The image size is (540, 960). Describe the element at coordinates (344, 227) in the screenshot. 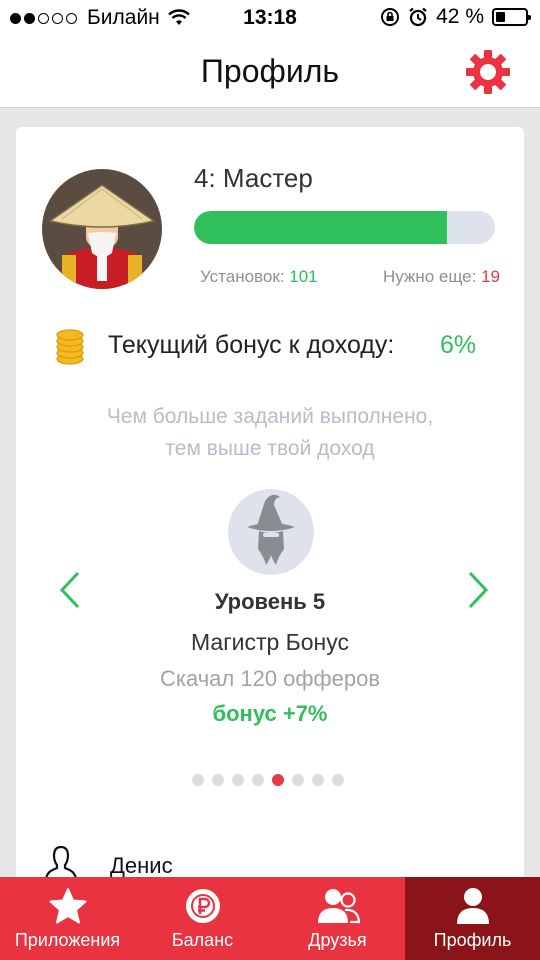

I see `level-progress-bar` at that location.